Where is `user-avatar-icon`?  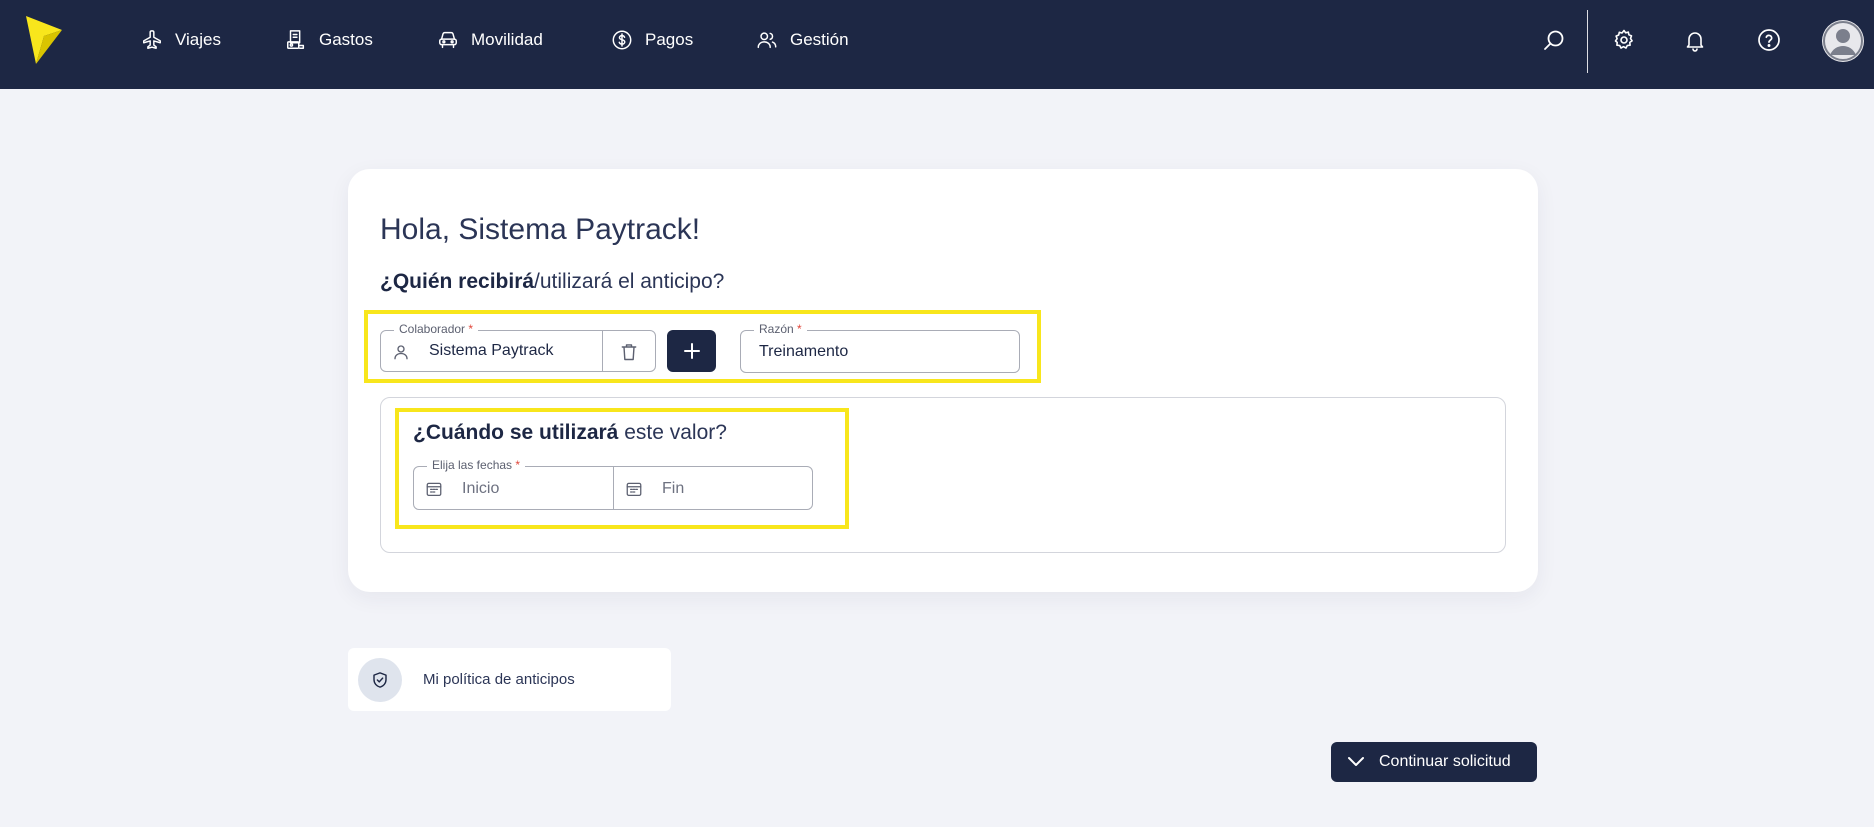
user-avatar-icon is located at coordinates (1843, 41).